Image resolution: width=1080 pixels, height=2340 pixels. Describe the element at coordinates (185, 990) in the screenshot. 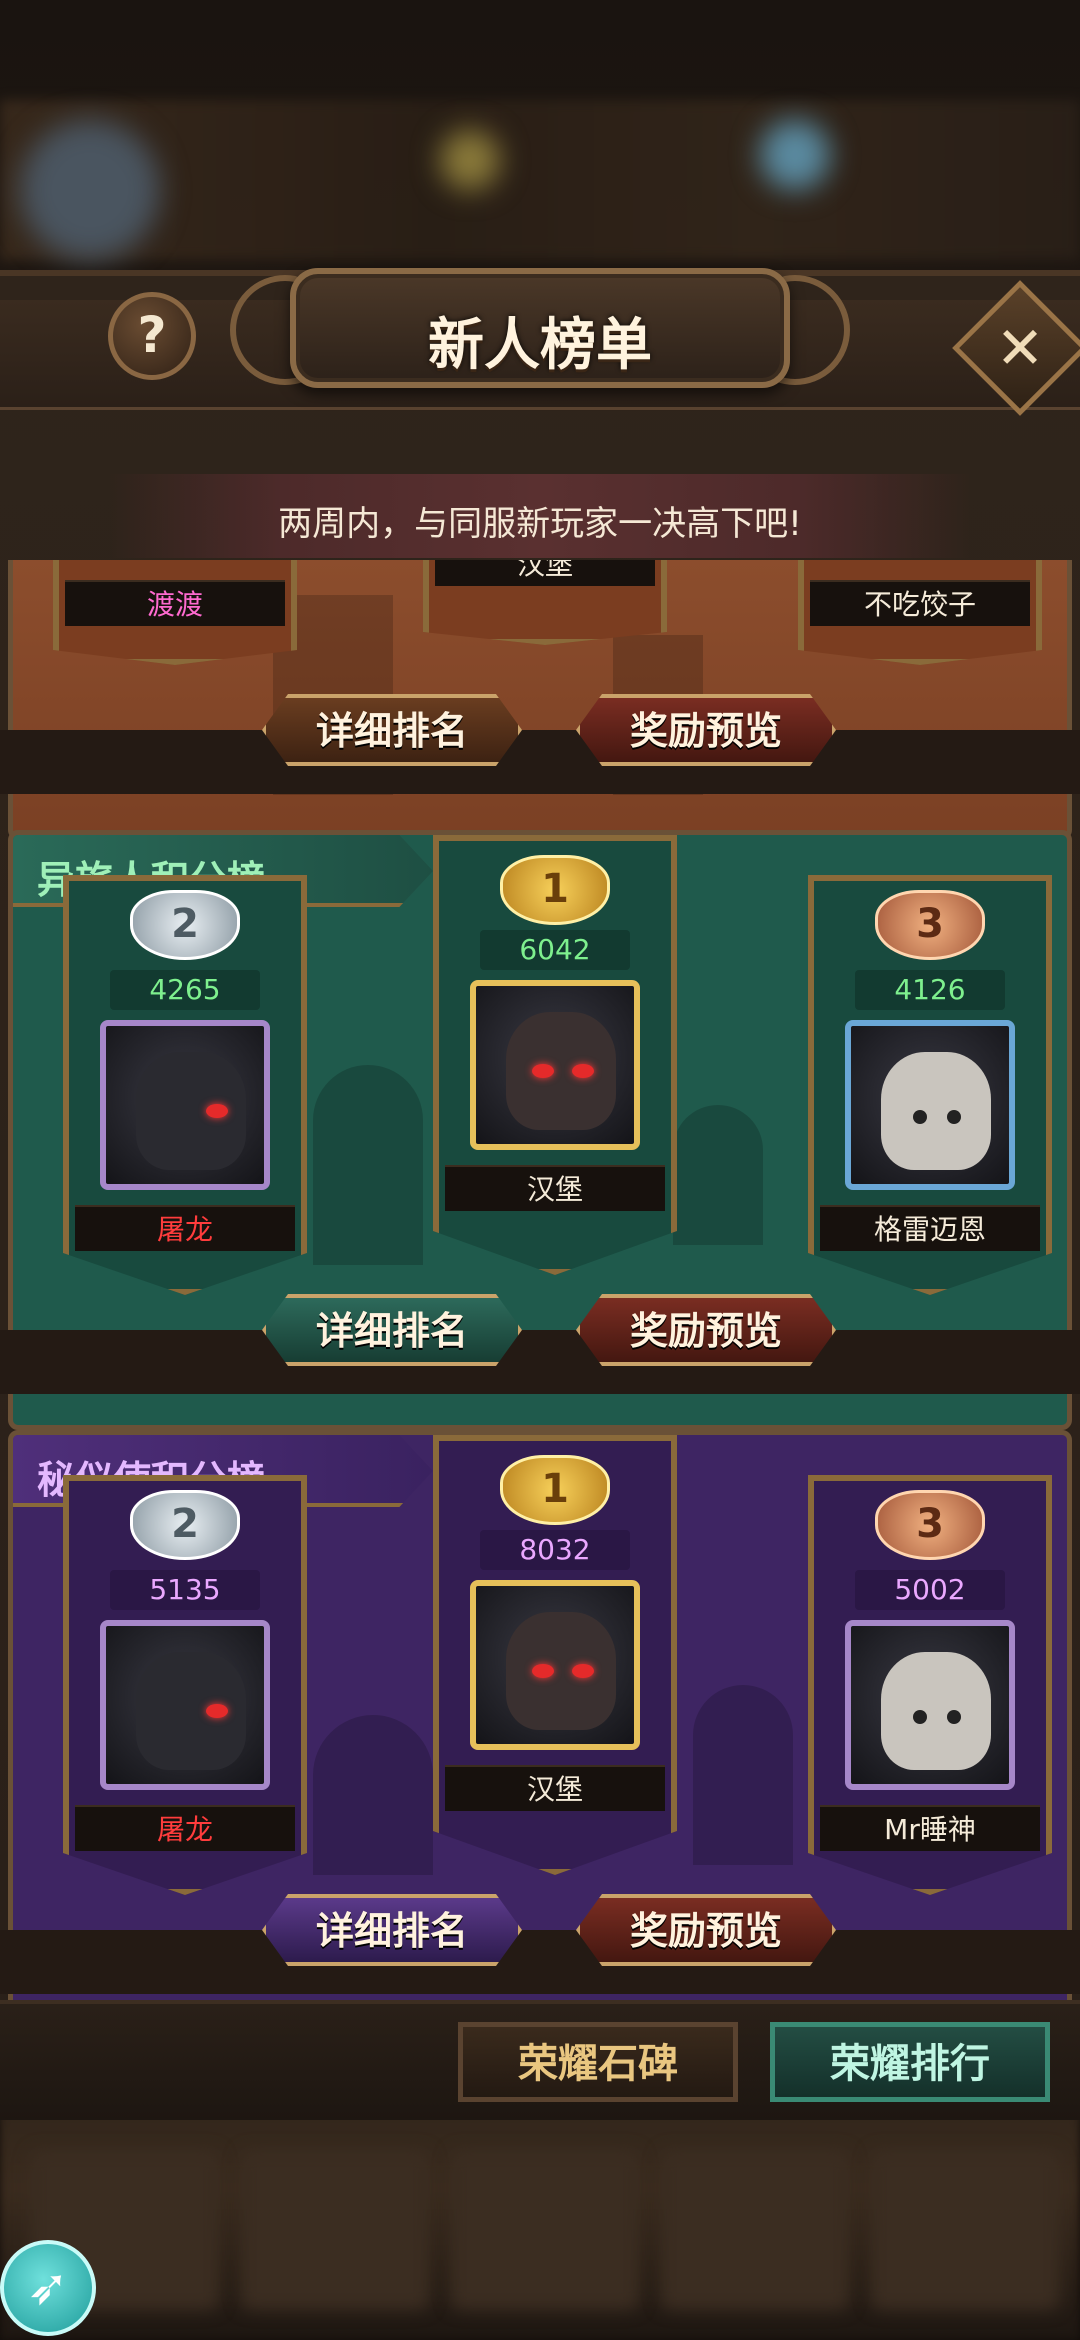

I see `player-score: 4265` at that location.